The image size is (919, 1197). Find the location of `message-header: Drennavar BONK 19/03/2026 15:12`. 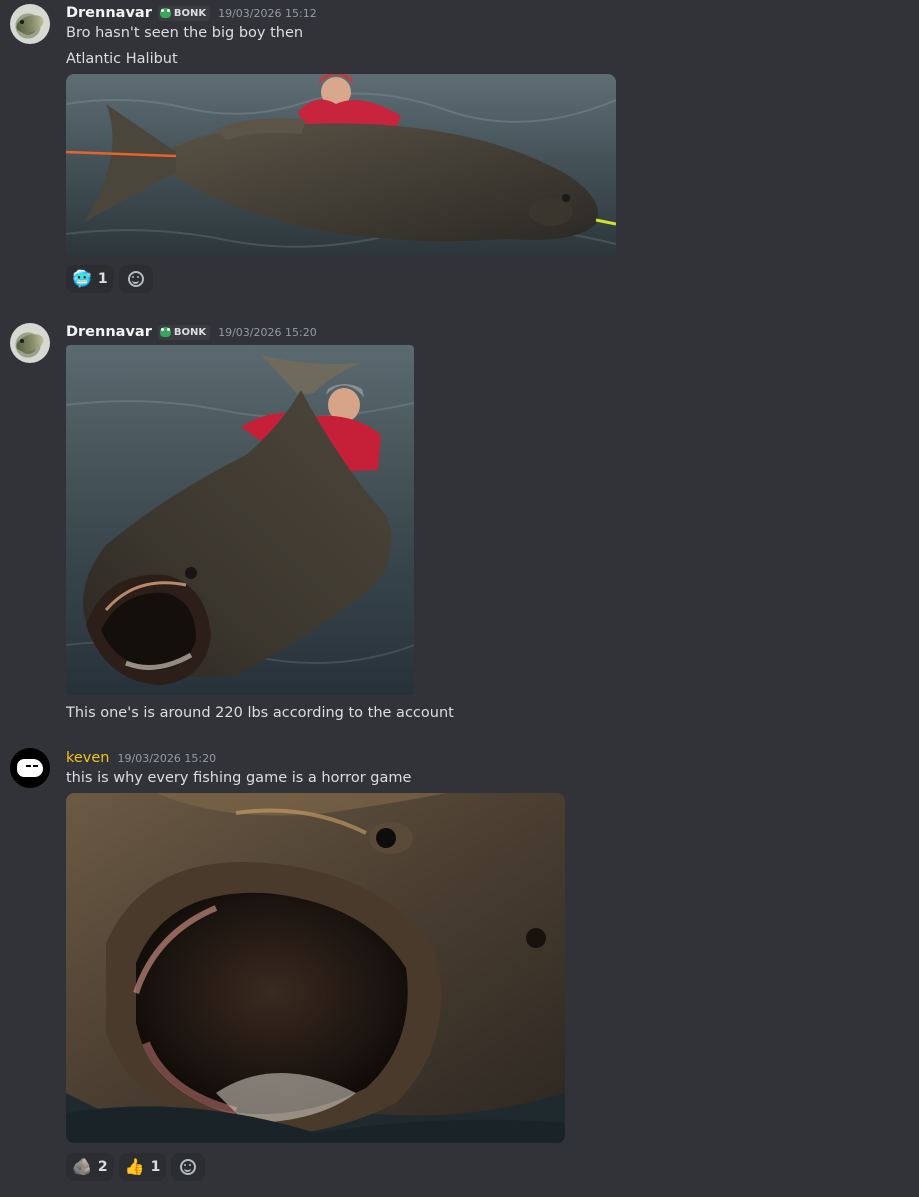

message-header: Drennavar BONK 19/03/2026 15:12 is located at coordinates (191, 13).